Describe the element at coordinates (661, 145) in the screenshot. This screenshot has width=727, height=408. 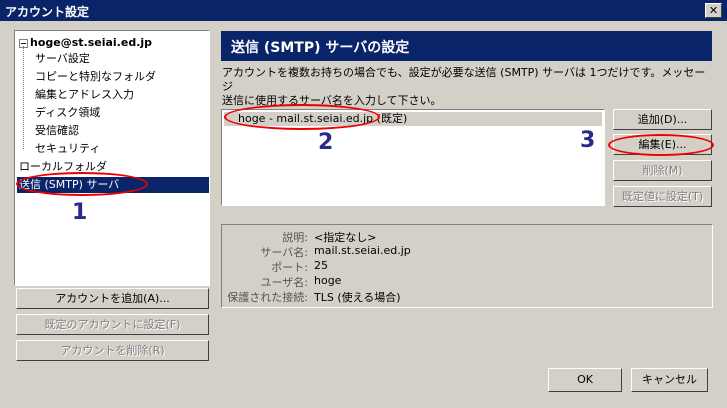
I see `annotation-ellipse-edit` at that location.